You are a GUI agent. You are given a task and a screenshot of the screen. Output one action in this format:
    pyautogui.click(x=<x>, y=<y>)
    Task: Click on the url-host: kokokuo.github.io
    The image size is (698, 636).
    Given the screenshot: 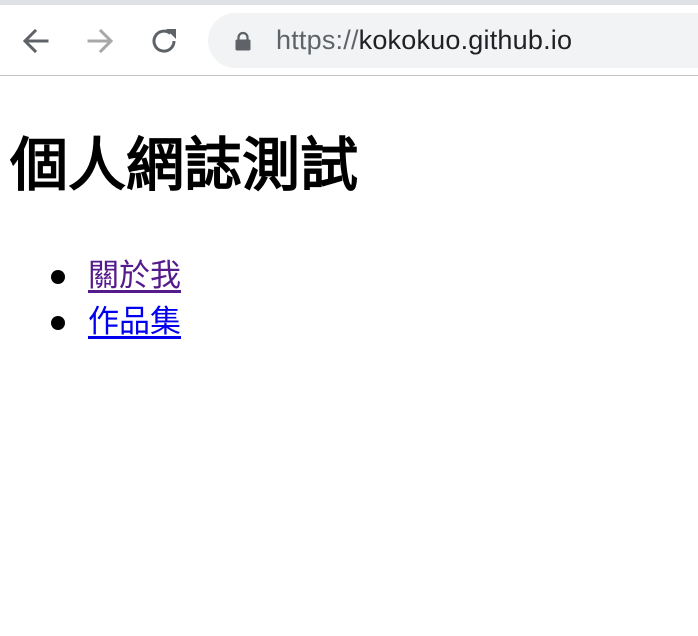 What is the action you would take?
    pyautogui.click(x=465, y=40)
    